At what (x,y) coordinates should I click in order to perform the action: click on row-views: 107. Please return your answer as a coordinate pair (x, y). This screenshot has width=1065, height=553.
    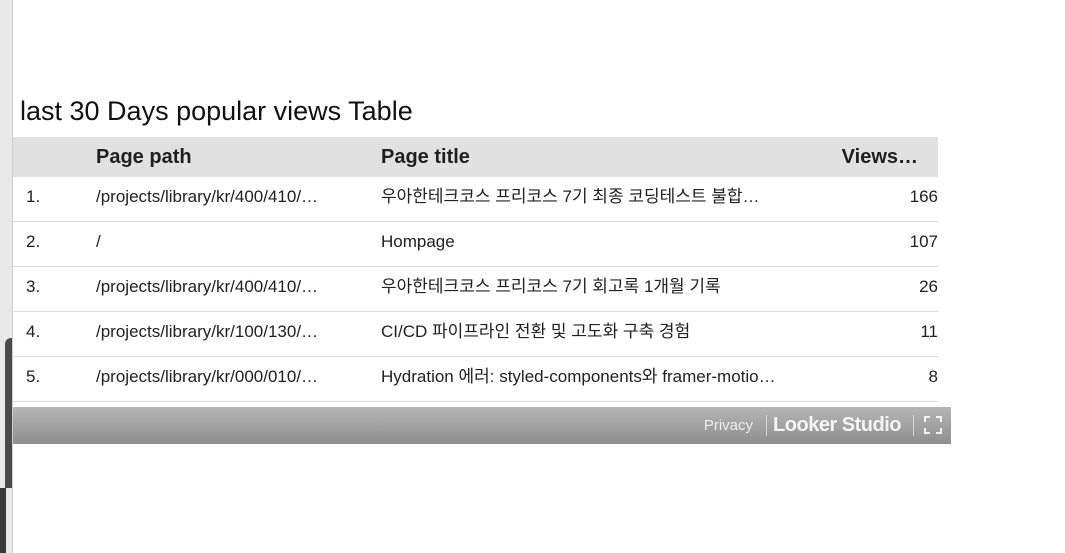
    Looking at the image, I should click on (923, 241).